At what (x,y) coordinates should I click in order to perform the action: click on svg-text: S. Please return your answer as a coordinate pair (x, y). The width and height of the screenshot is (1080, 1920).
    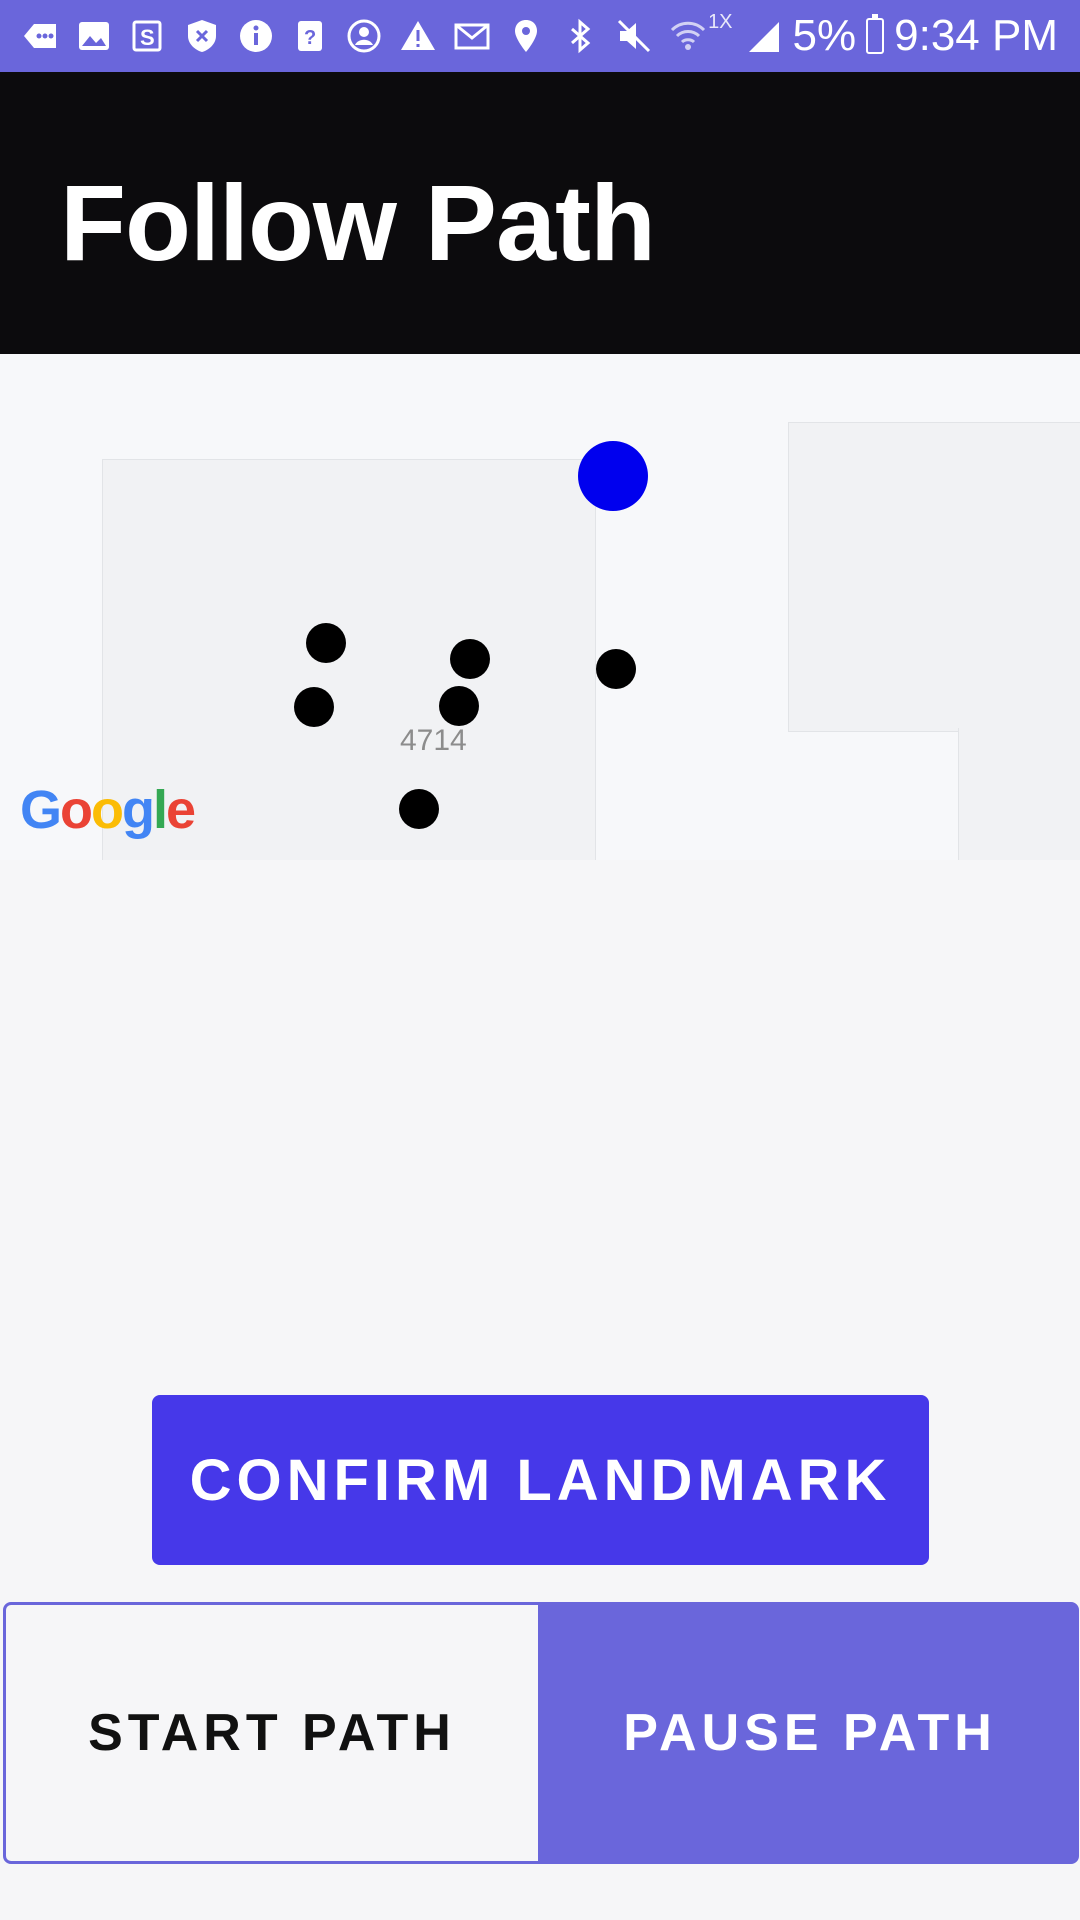
    Looking at the image, I should click on (147, 37).